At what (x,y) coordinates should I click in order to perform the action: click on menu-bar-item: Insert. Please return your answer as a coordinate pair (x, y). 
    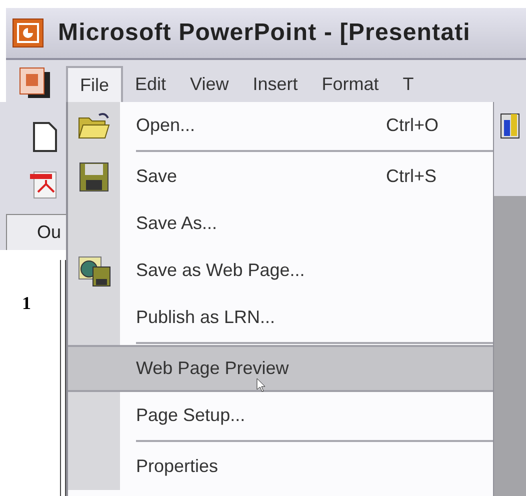
    Looking at the image, I should click on (275, 84).